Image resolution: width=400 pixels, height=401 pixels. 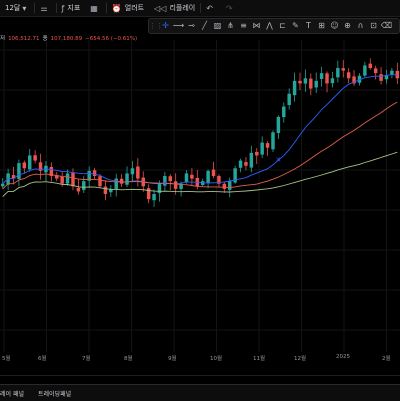 What do you see at coordinates (282, 26) in the screenshot?
I see `projection-icon: ⊏` at bounding box center [282, 26].